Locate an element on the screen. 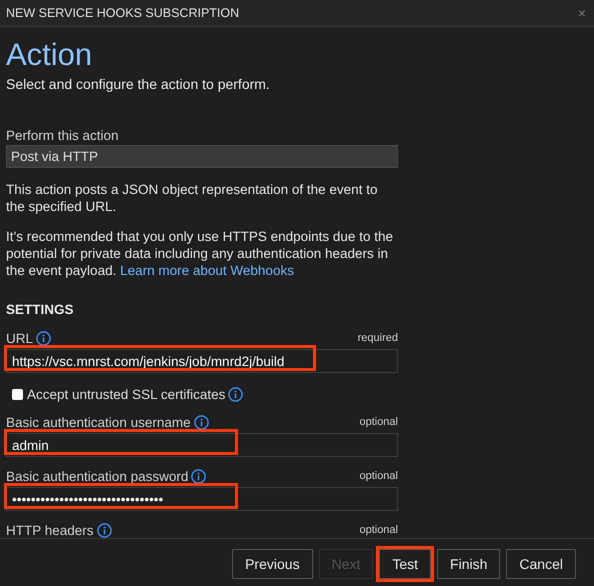 This screenshot has width=594, height=586. warning-text: It’s recommended that you only use HTTPS endpoints due to the potential for private data including any authentication headers in the event payload. Learn more about Webhooks is located at coordinates (200, 253).